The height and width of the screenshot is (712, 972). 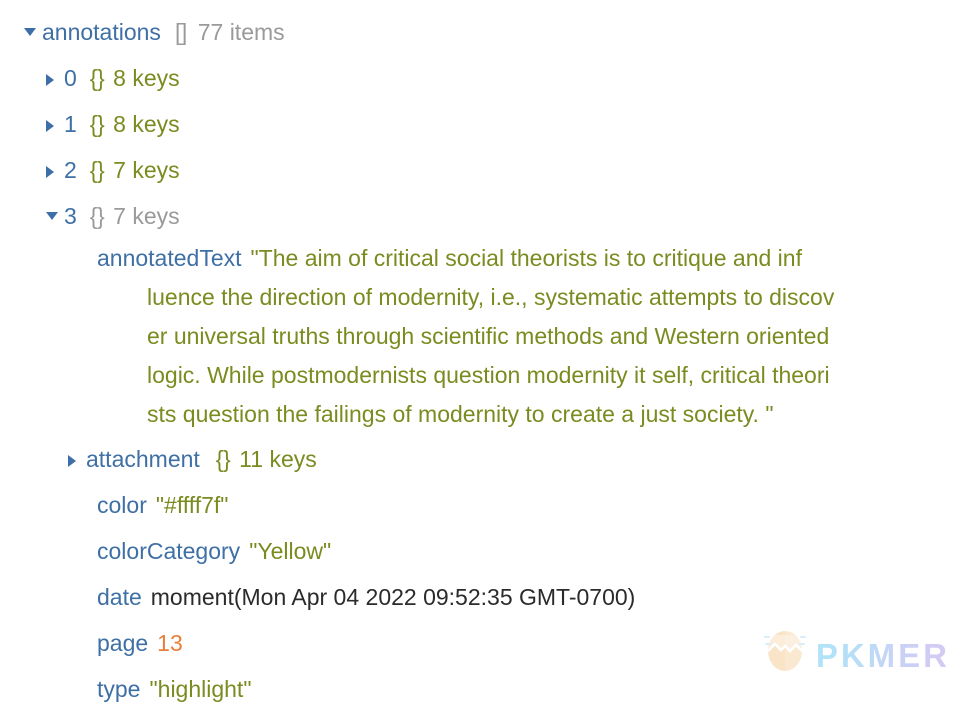 I want to click on item-index-label: 2, so click(x=70, y=170).